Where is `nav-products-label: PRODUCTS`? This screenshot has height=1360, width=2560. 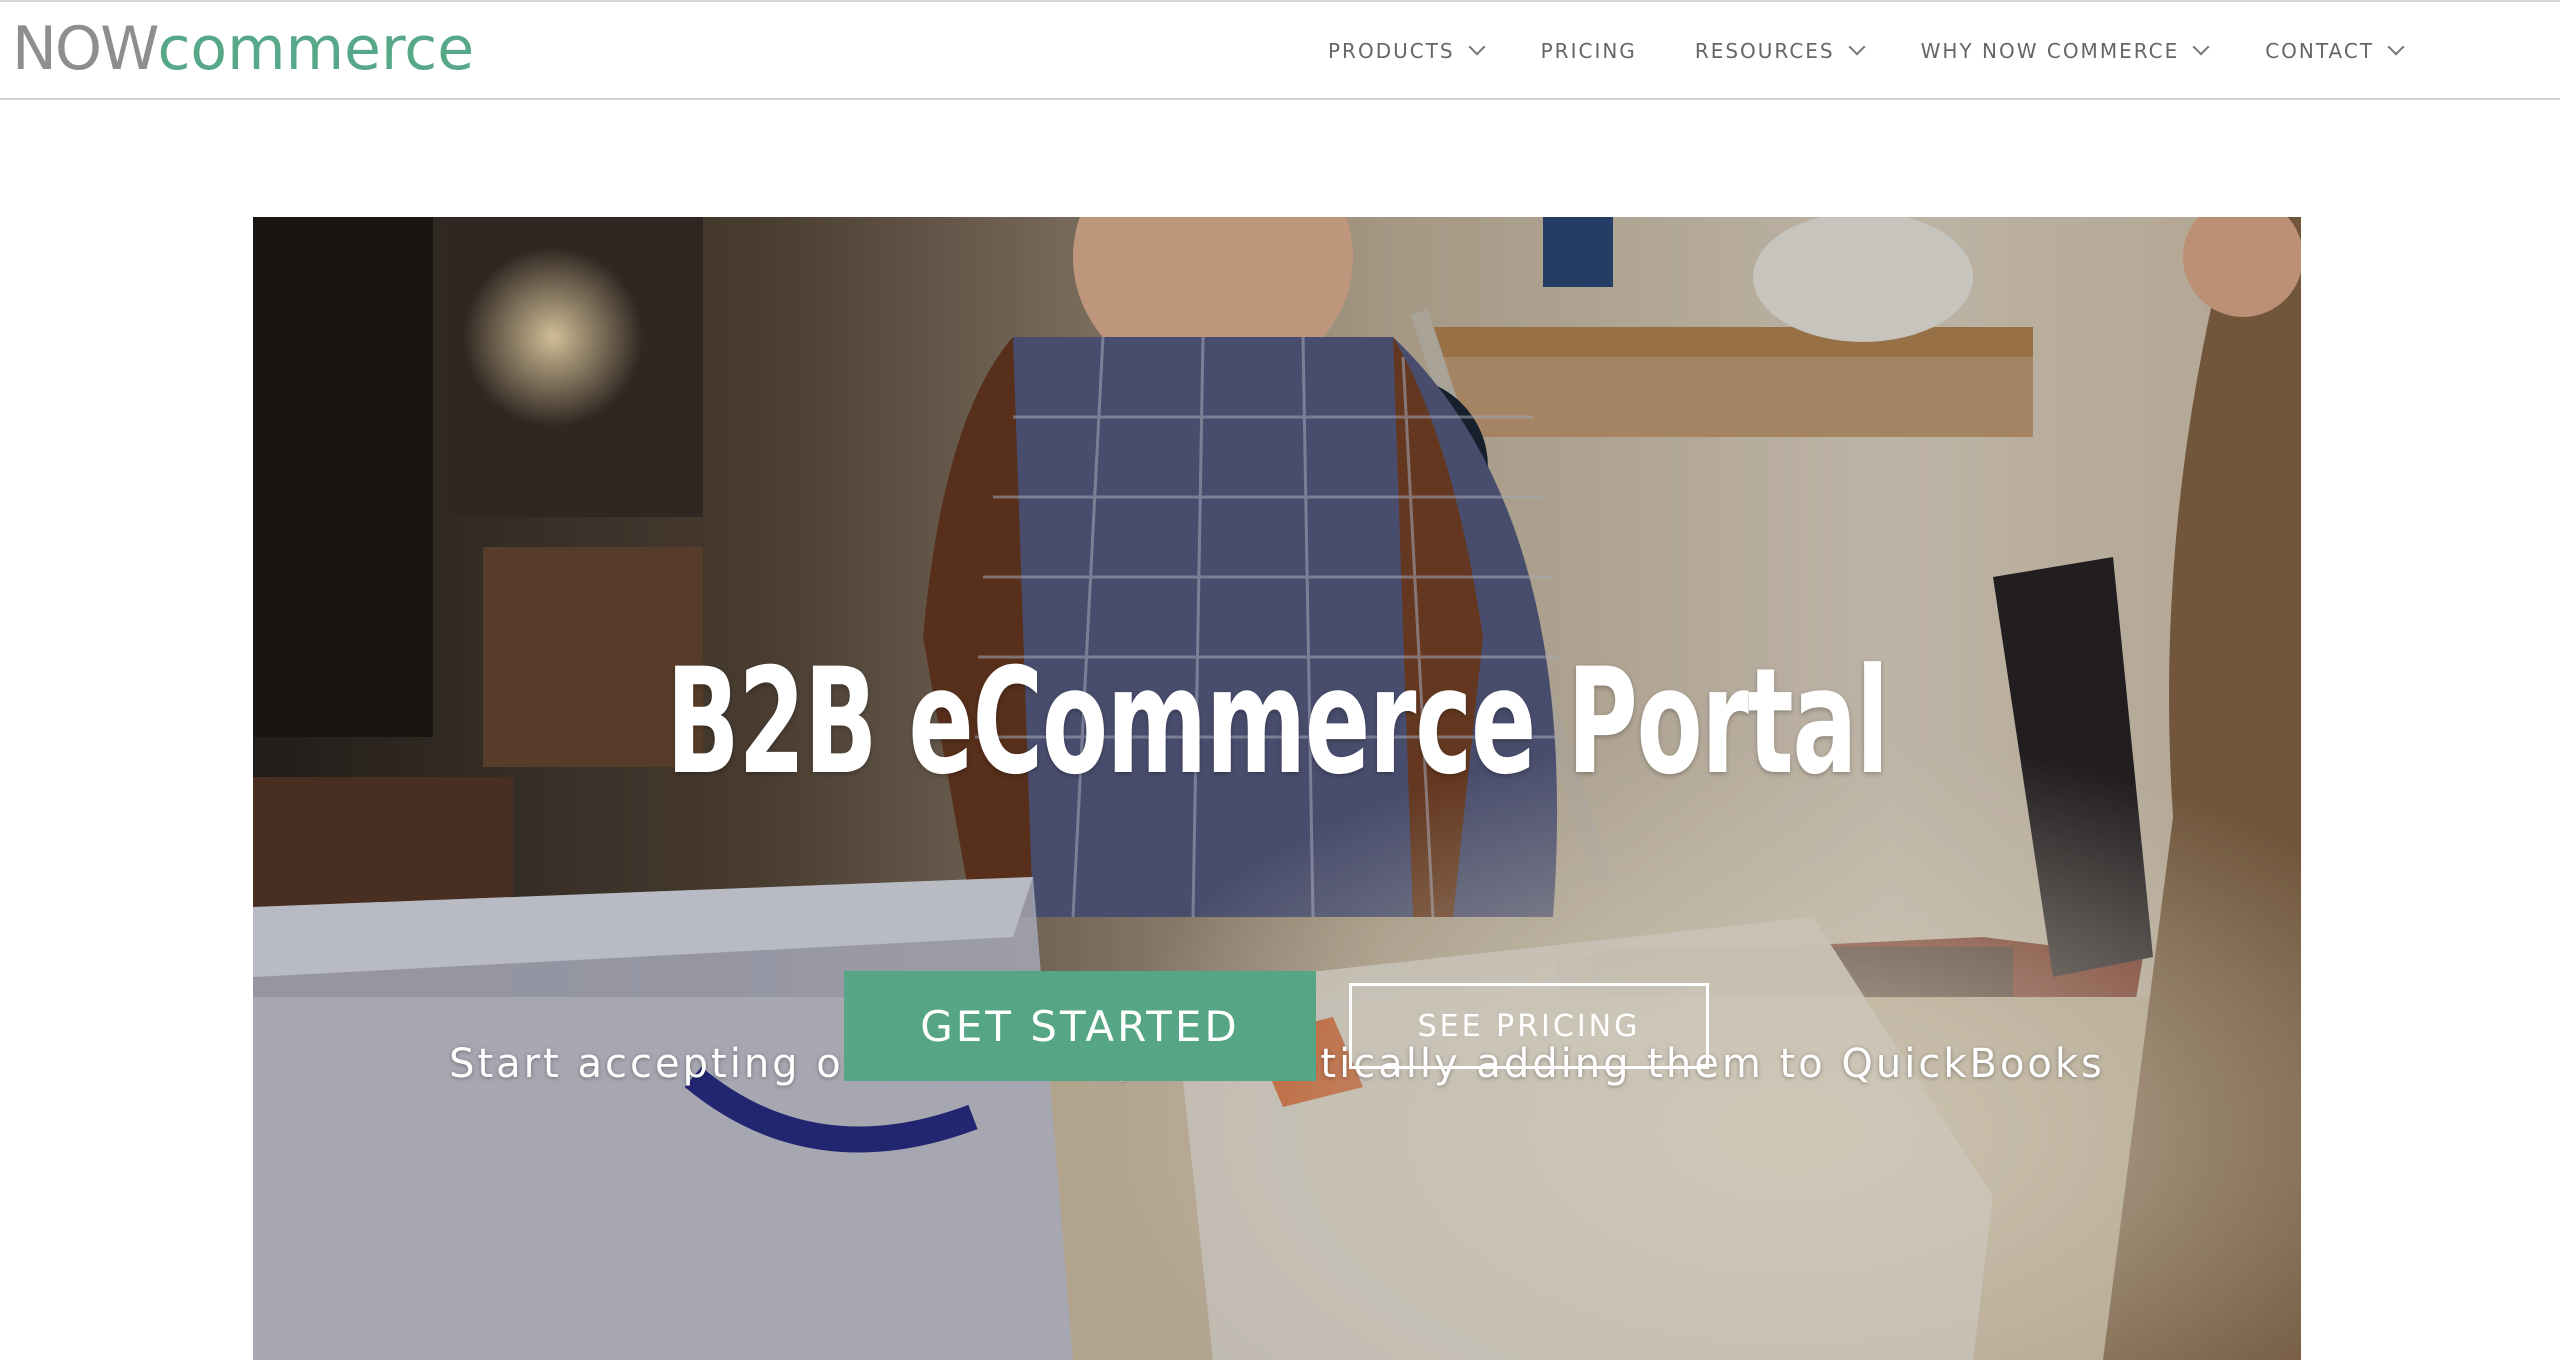
nav-products-label: PRODUCTS is located at coordinates (1391, 51).